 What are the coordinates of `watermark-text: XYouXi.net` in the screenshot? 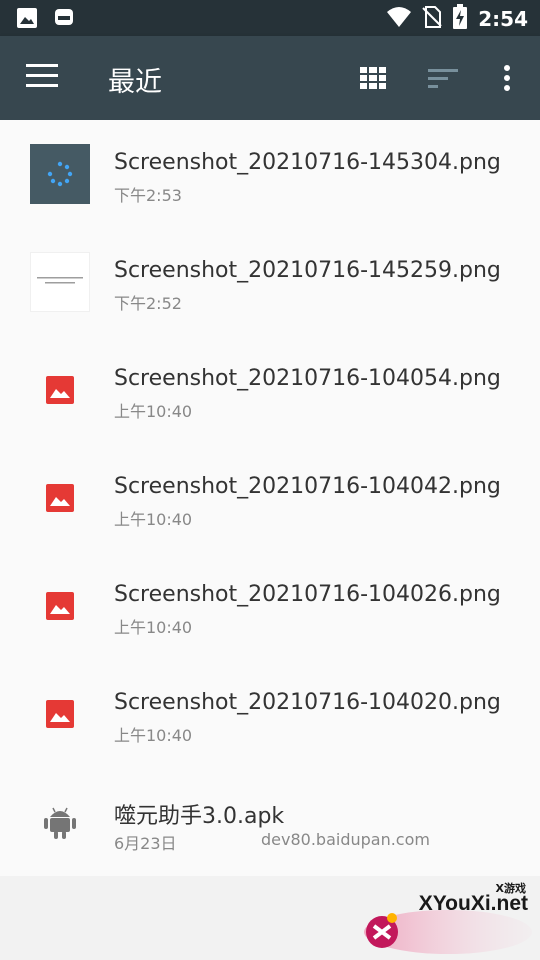 It's located at (473, 903).